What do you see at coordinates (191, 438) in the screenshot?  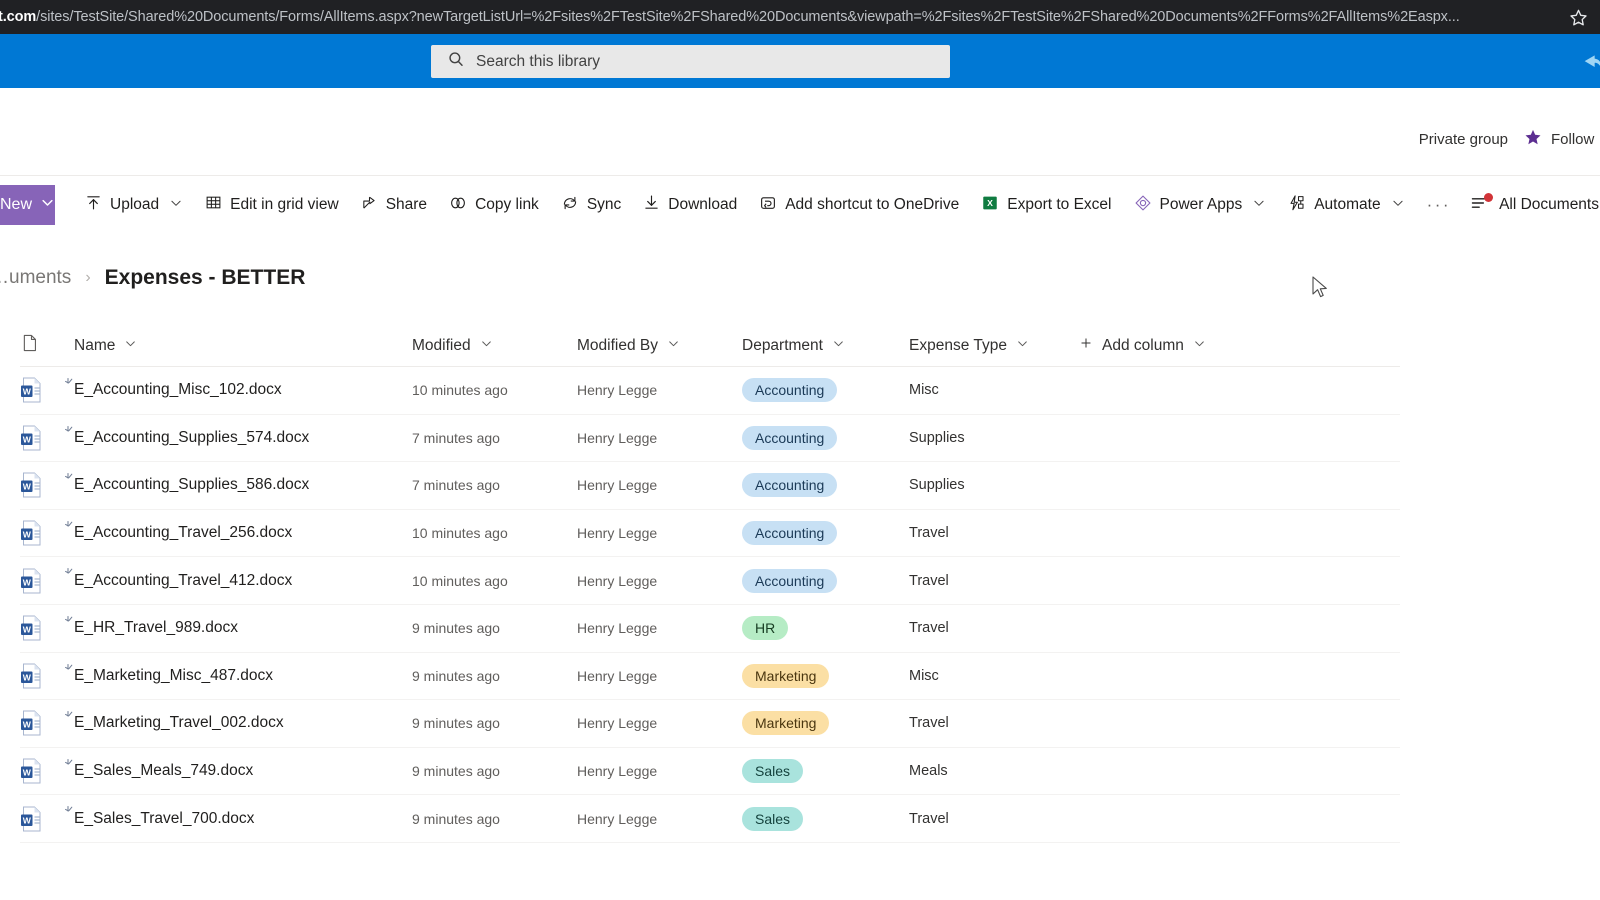 I see `file-name-link: E_Accounting_Supplies_574.docx` at bounding box center [191, 438].